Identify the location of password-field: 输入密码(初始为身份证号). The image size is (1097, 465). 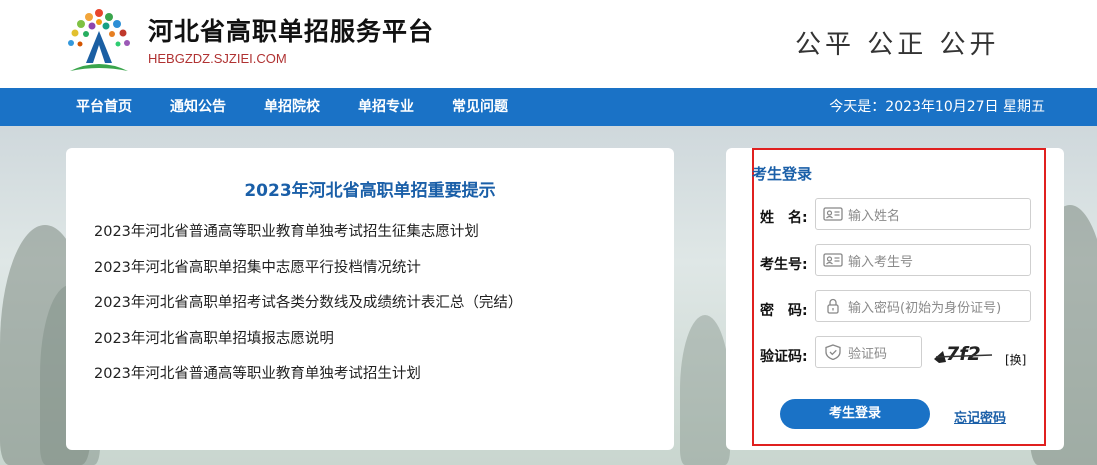
(923, 306).